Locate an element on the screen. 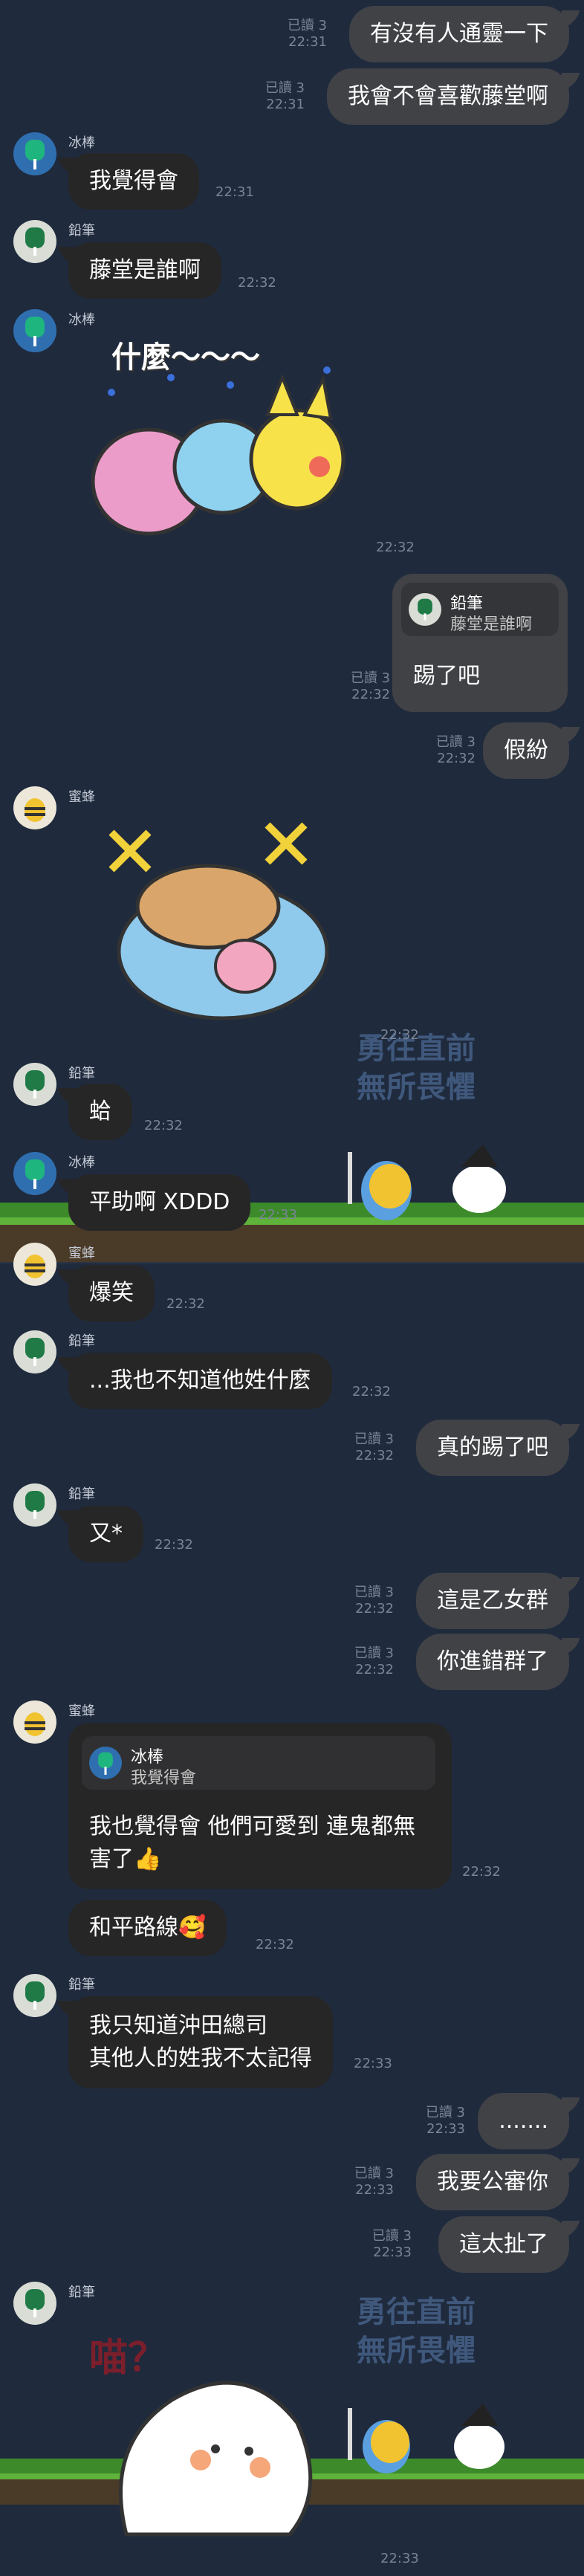 The image size is (584, 2576). message-text: 這太扯了 is located at coordinates (503, 2244).